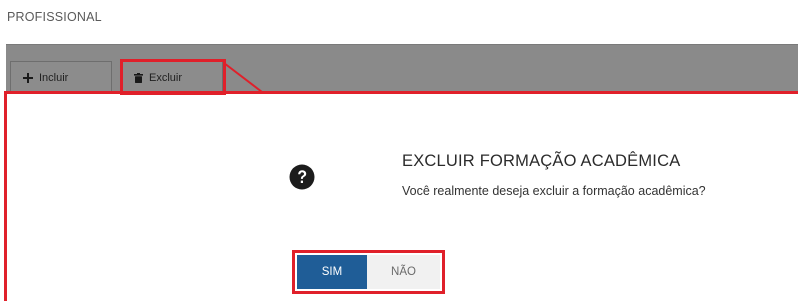 The width and height of the screenshot is (798, 301). What do you see at coordinates (138, 77) in the screenshot?
I see `trash-icon` at bounding box center [138, 77].